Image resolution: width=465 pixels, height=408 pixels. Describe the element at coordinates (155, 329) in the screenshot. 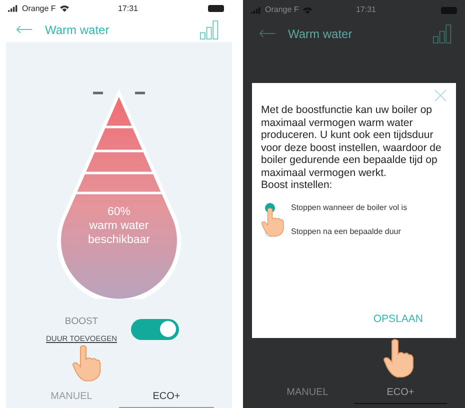

I see `boost-toggle` at that location.